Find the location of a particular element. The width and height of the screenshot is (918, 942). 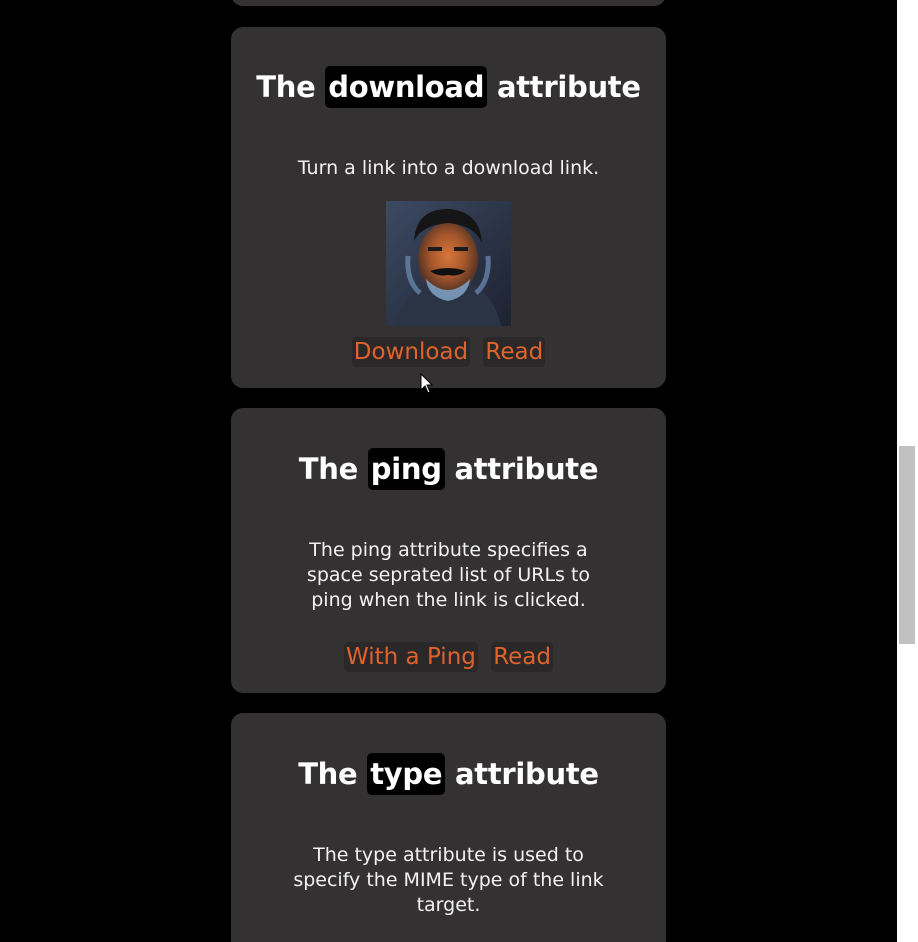

card-title: The ping attribute is located at coordinates (448, 469).